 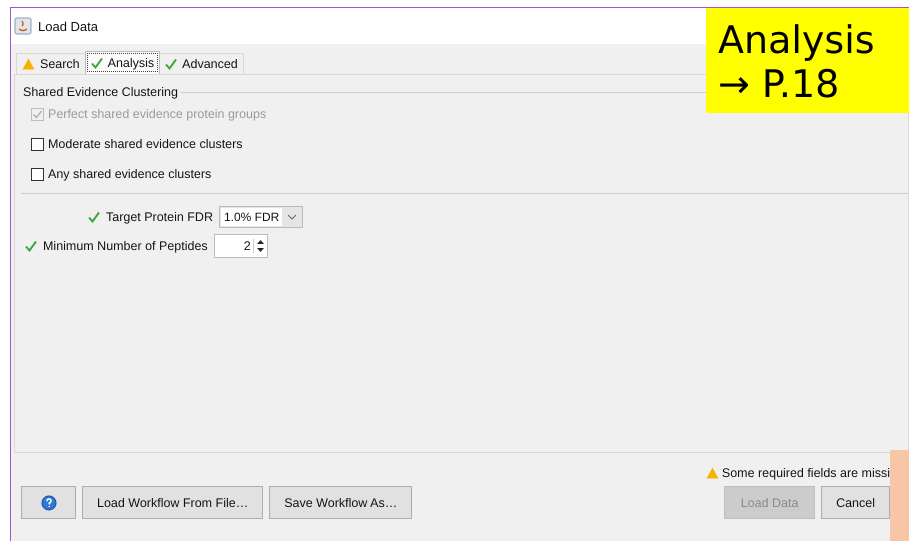 I want to click on dialog-button: Cancel, so click(x=855, y=502).